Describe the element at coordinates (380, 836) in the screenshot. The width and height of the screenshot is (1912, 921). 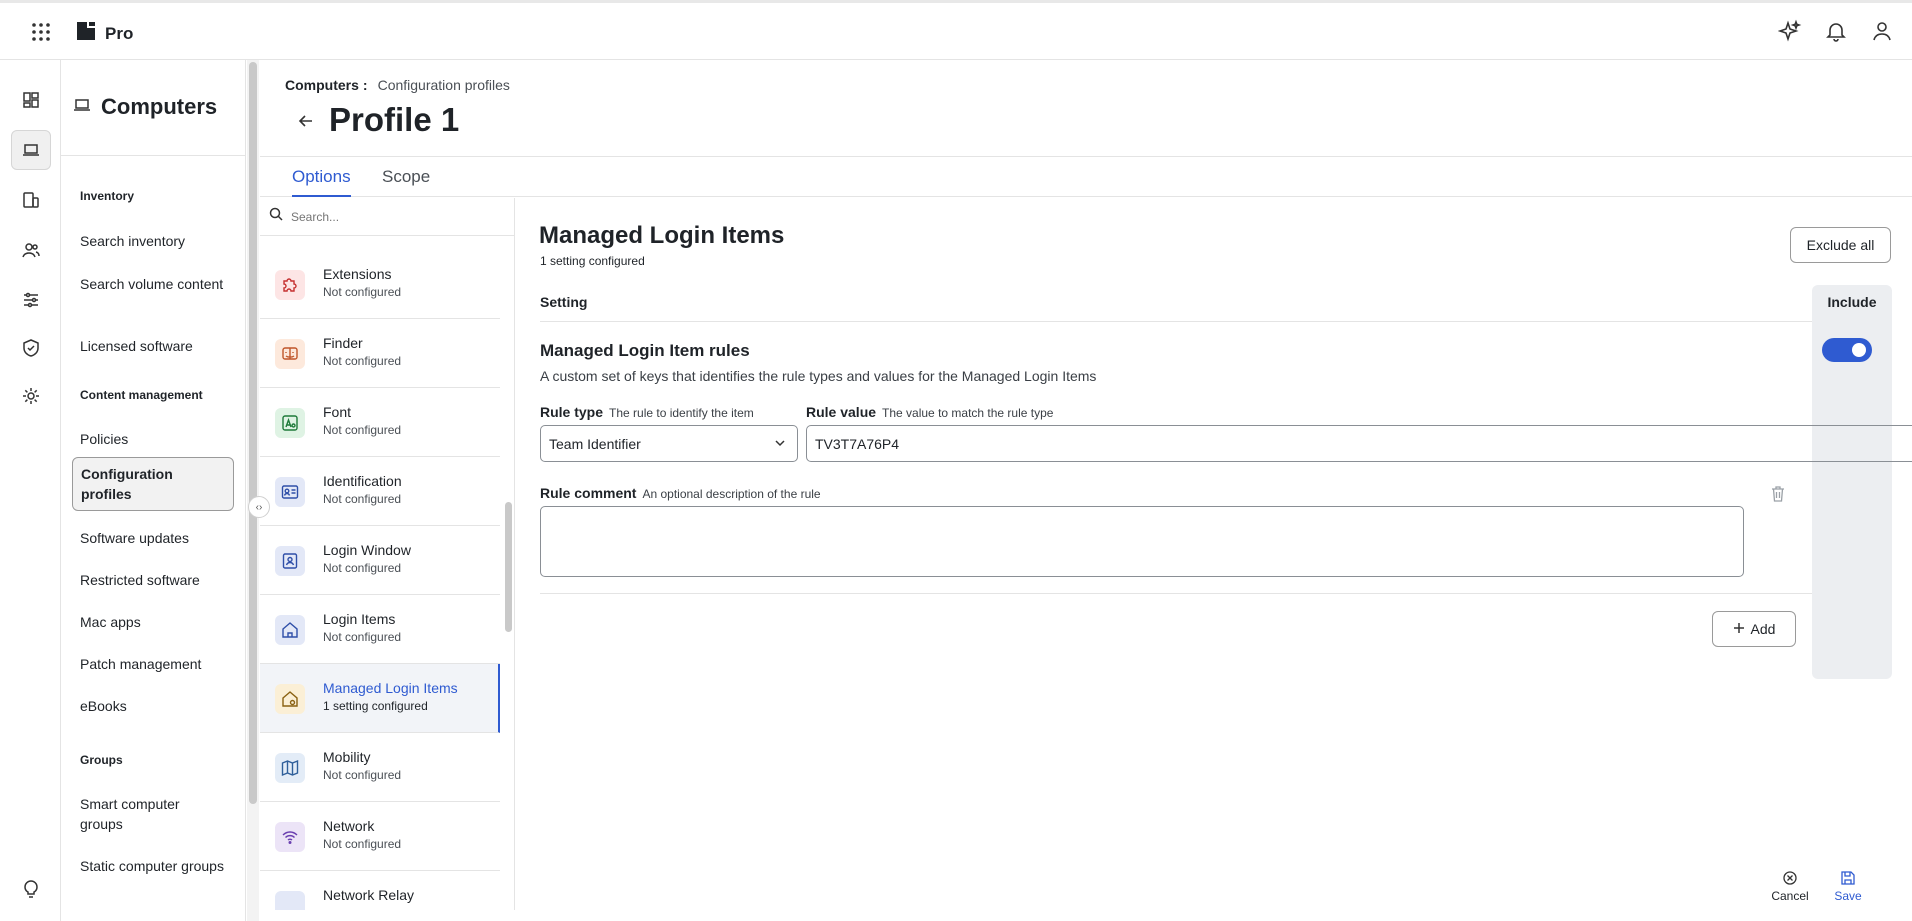
I see `list-item: Network Not configured` at that location.